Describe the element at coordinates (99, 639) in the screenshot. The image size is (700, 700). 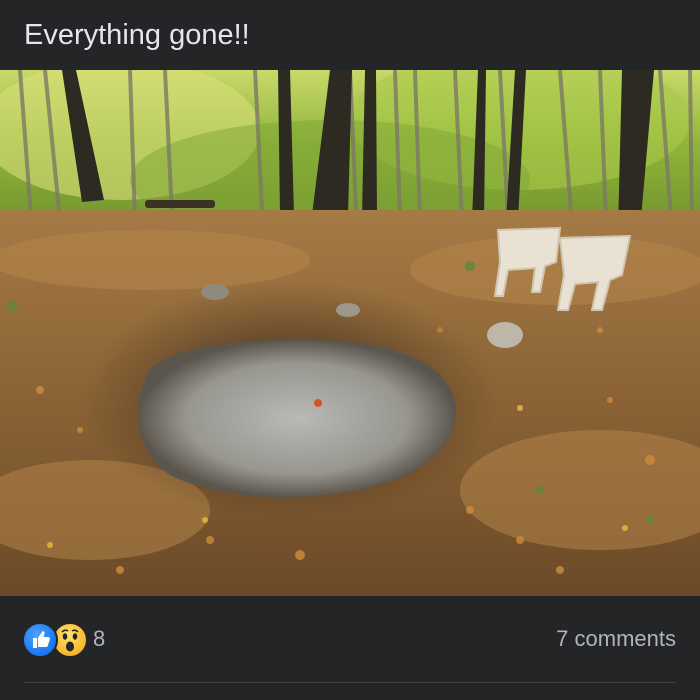
I see `reaction-count: 8` at that location.